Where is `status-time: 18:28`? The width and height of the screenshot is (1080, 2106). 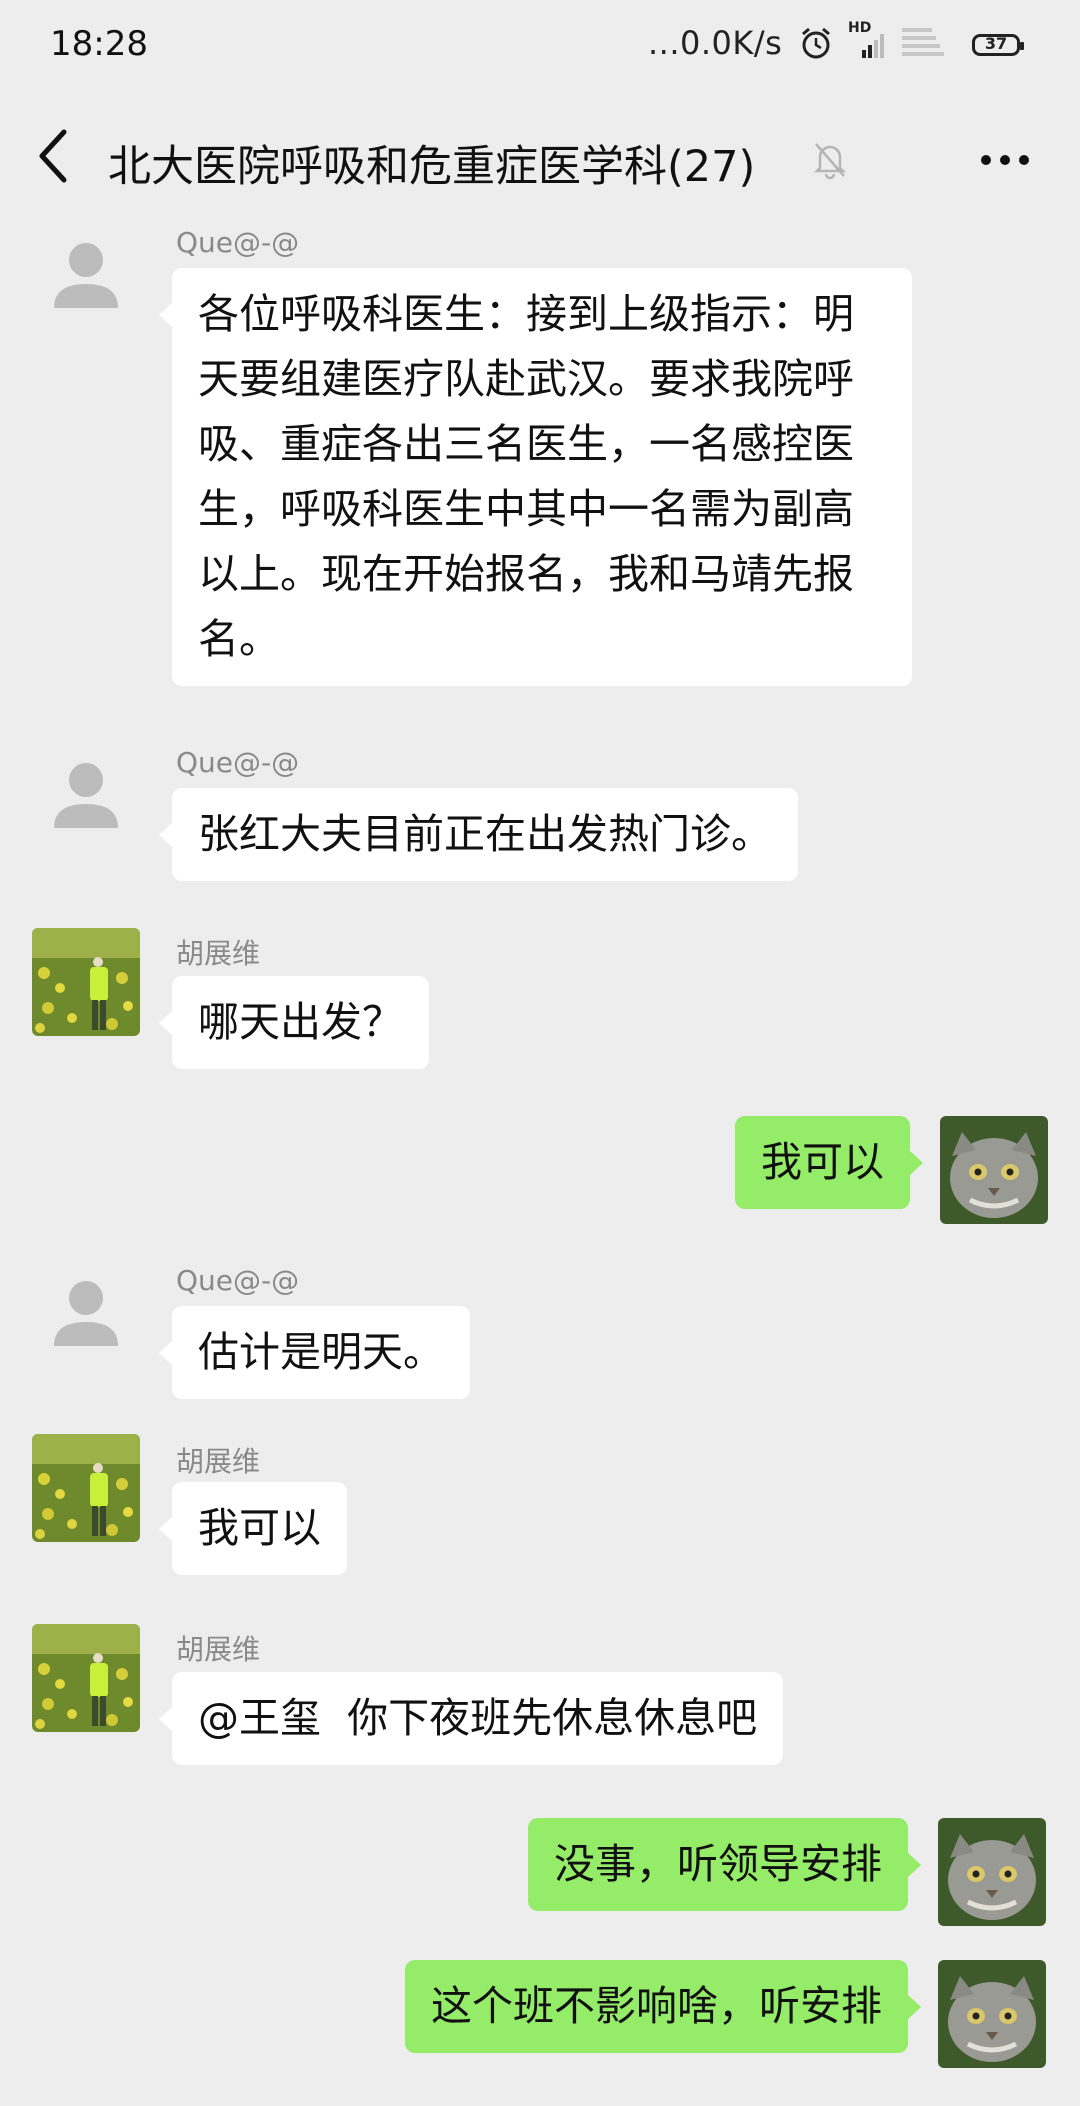 status-time: 18:28 is located at coordinates (99, 44).